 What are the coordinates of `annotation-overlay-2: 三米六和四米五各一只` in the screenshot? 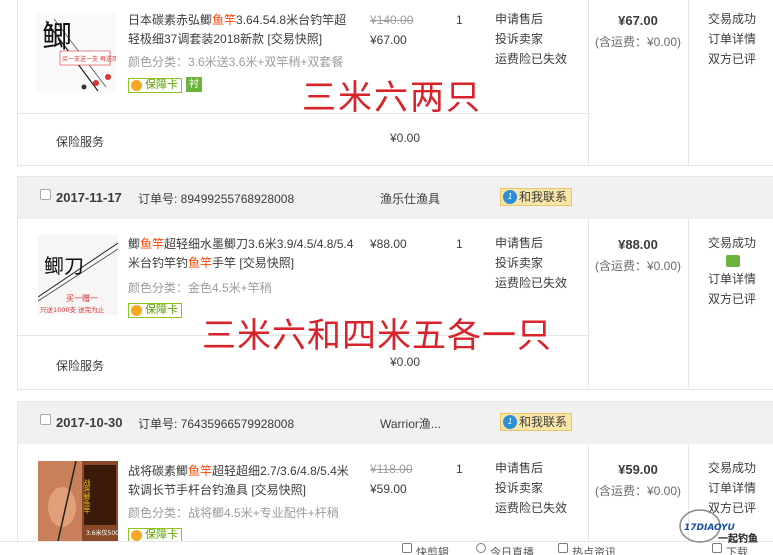 It's located at (377, 336).